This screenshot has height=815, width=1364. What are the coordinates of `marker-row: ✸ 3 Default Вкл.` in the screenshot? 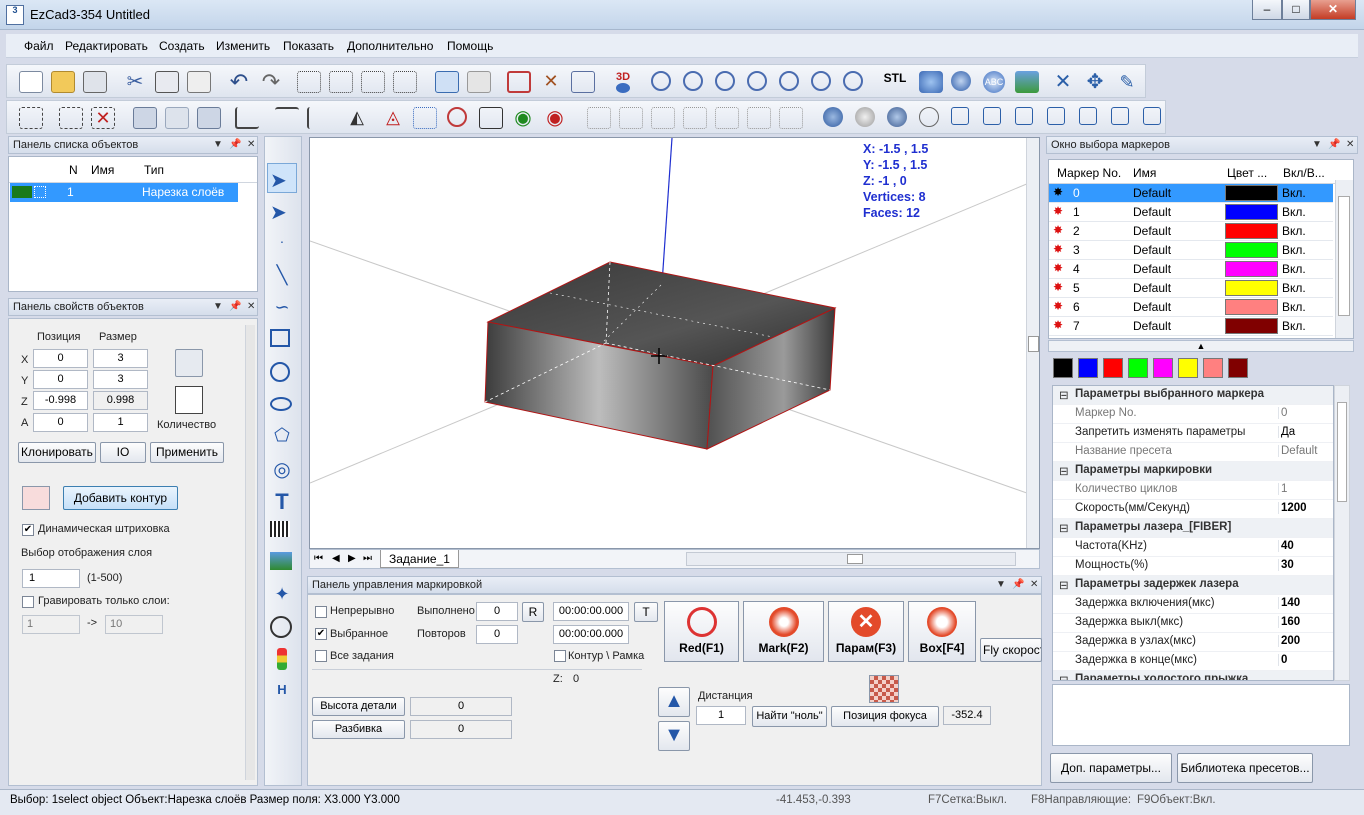 It's located at (1191, 250).